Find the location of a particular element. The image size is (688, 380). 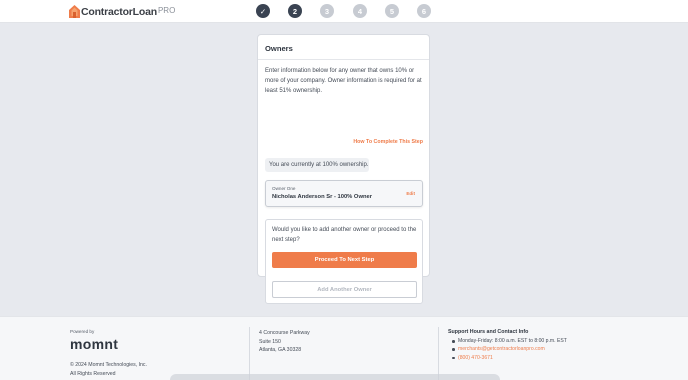

step-2-current: 2 is located at coordinates (295, 11).